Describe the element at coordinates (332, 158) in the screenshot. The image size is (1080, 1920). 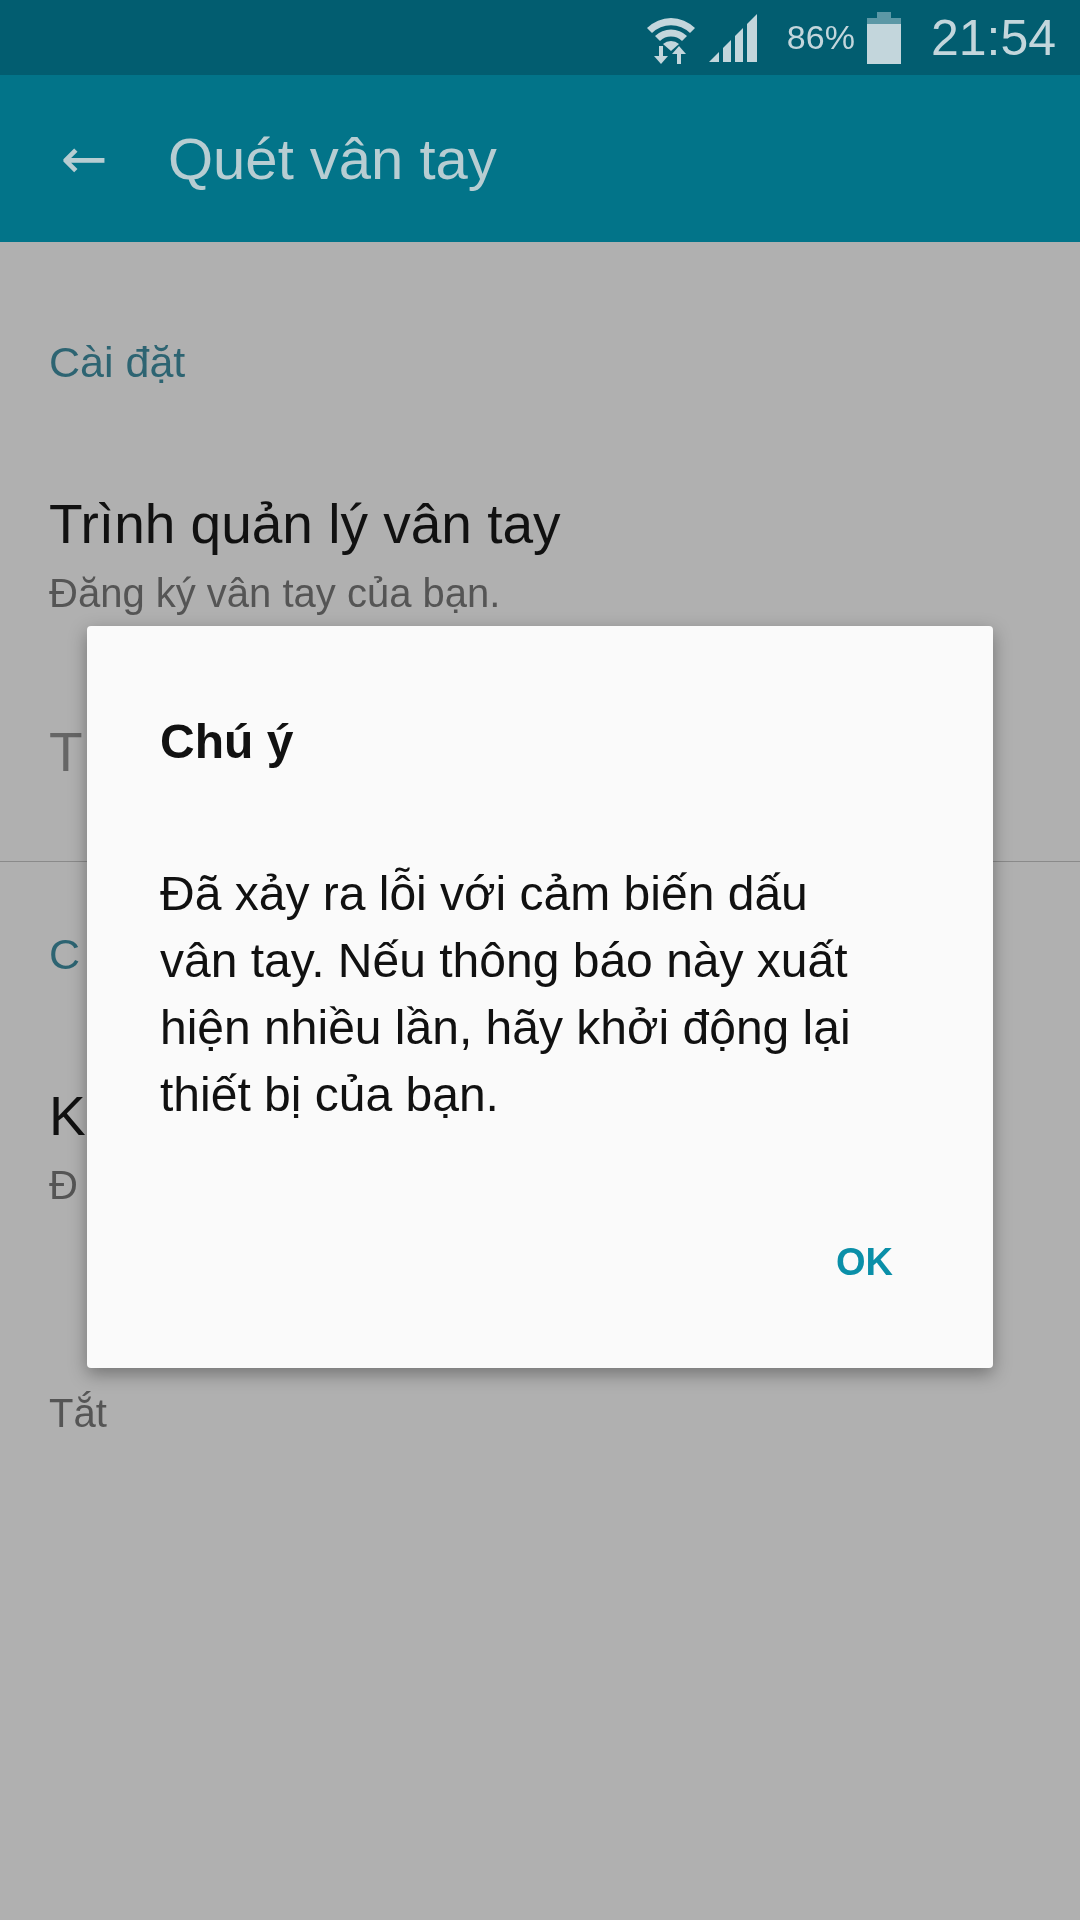
I see `screen-title: Quét vân tay` at that location.